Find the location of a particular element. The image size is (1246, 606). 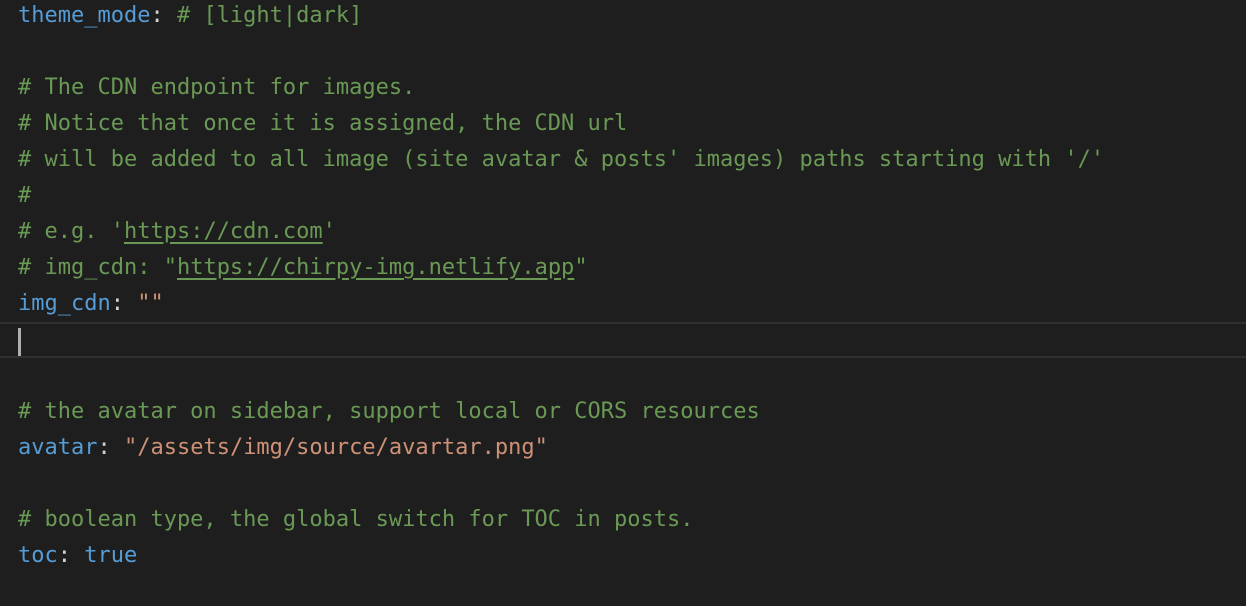

yaml-key: theme_mode is located at coordinates (84, 15).